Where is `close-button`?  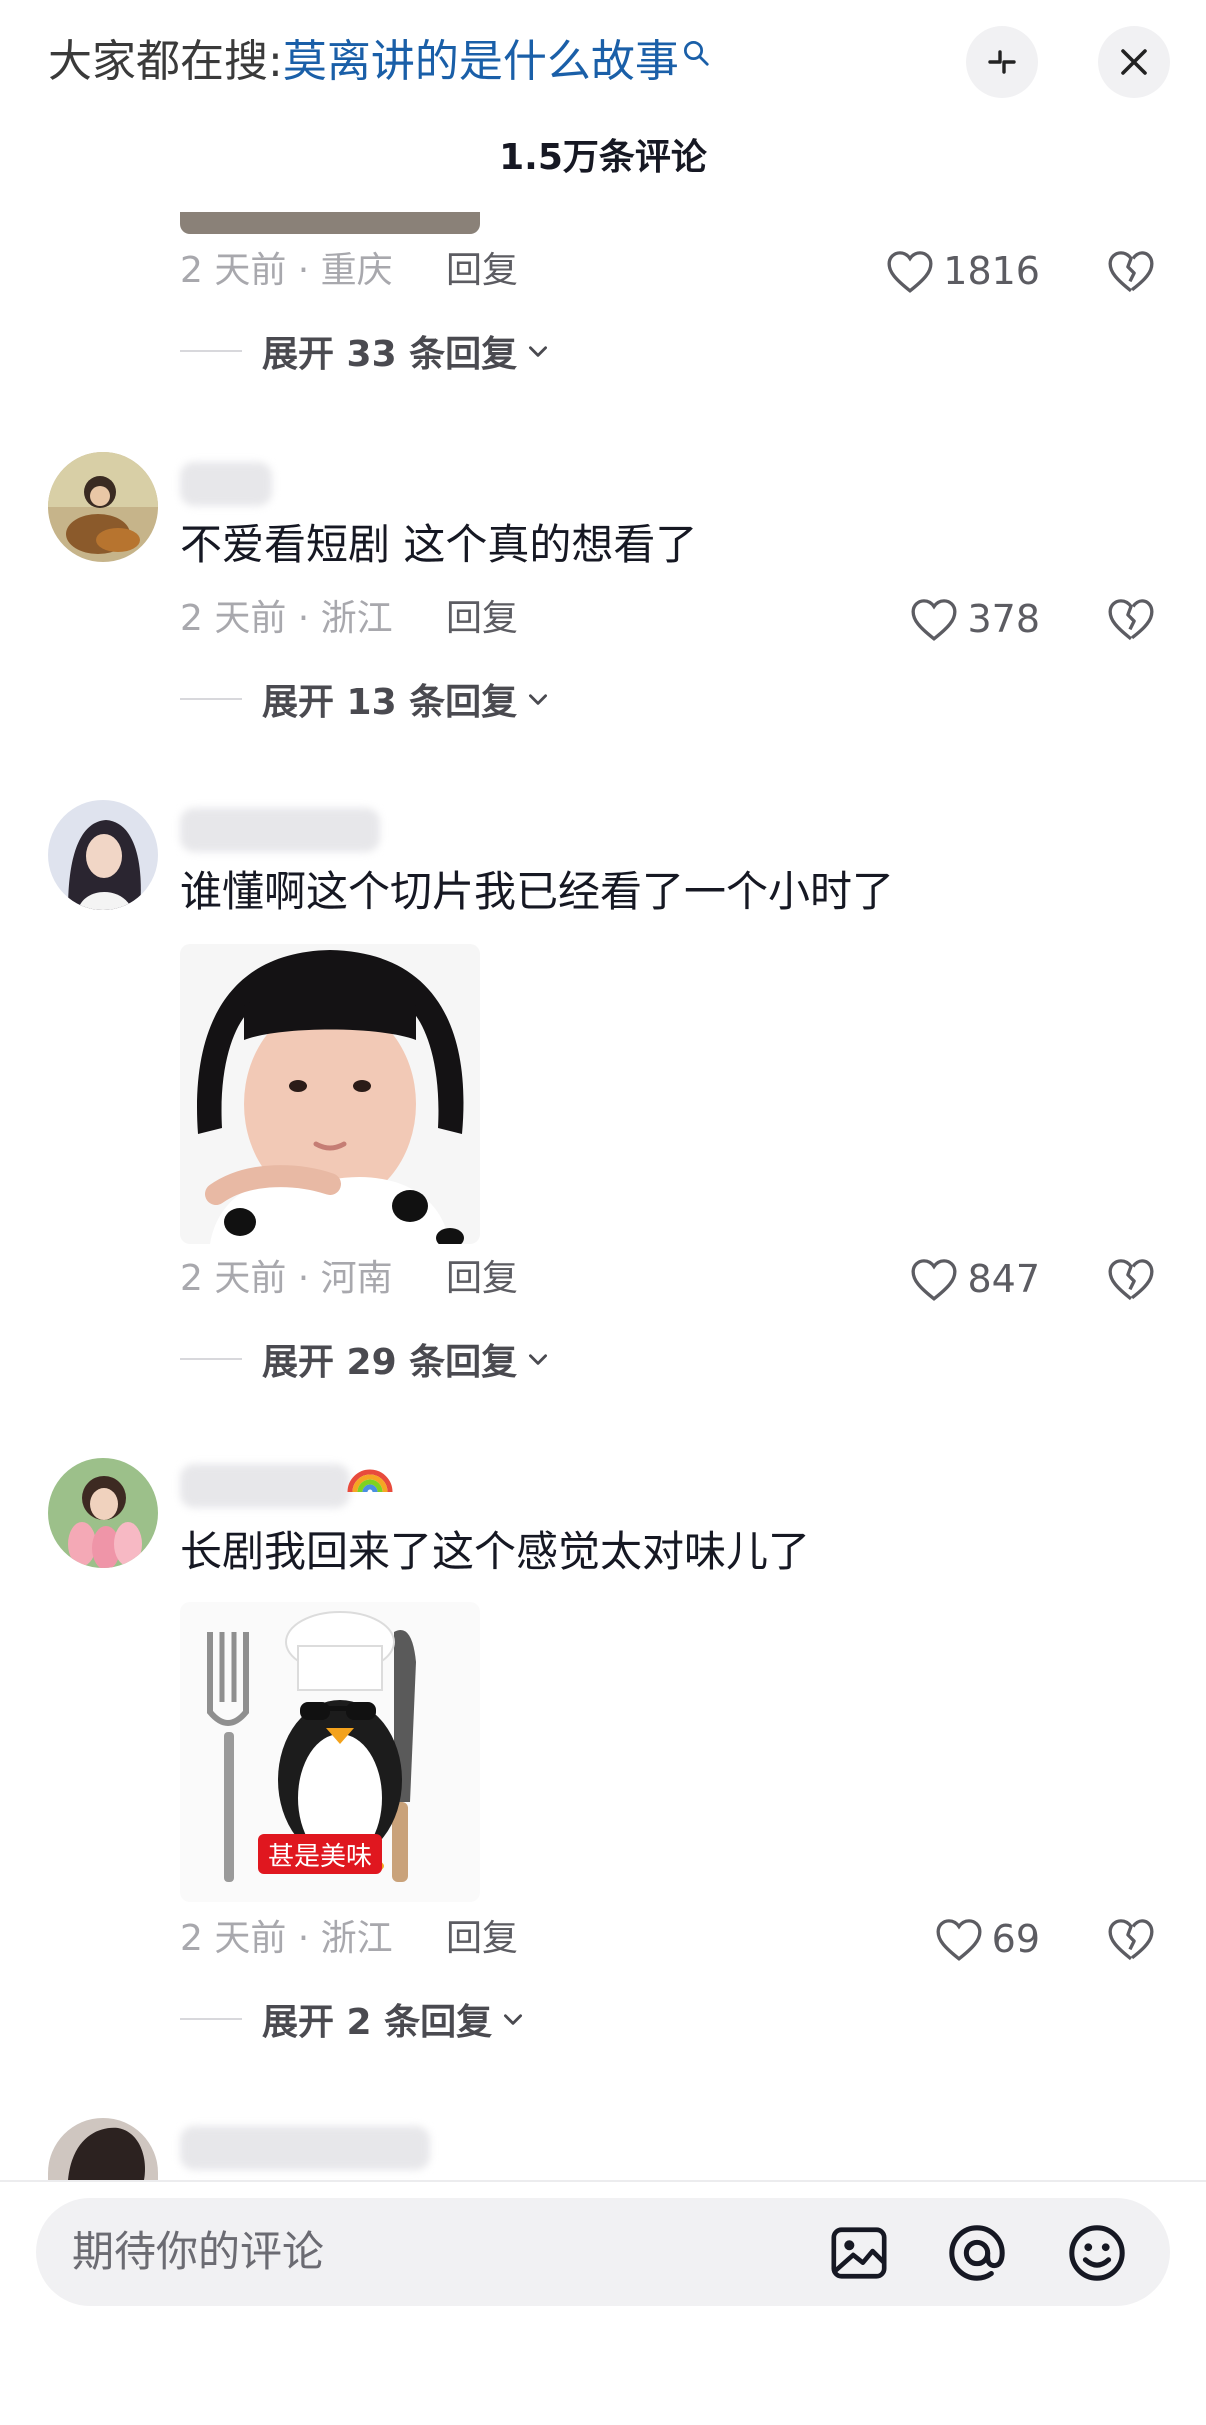
close-button is located at coordinates (1134, 62).